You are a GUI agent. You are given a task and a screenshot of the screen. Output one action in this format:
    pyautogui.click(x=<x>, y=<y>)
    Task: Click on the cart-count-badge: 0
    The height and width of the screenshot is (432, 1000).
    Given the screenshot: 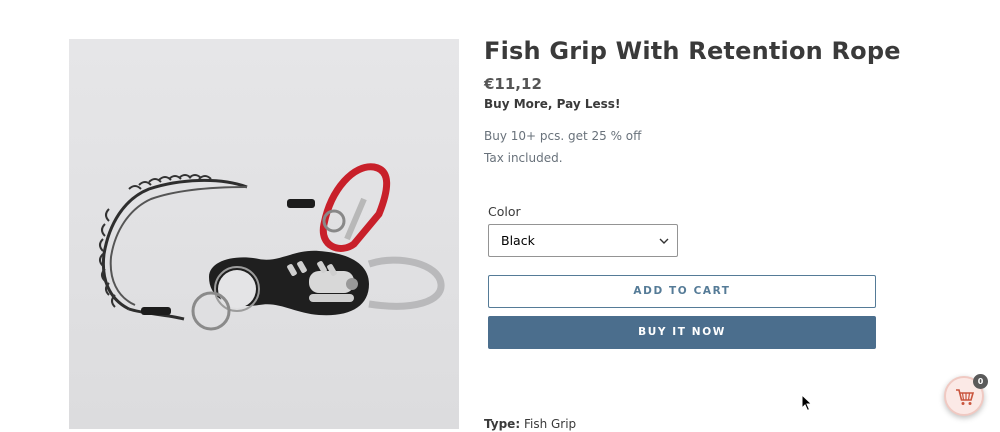 What is the action you would take?
    pyautogui.click(x=980, y=381)
    